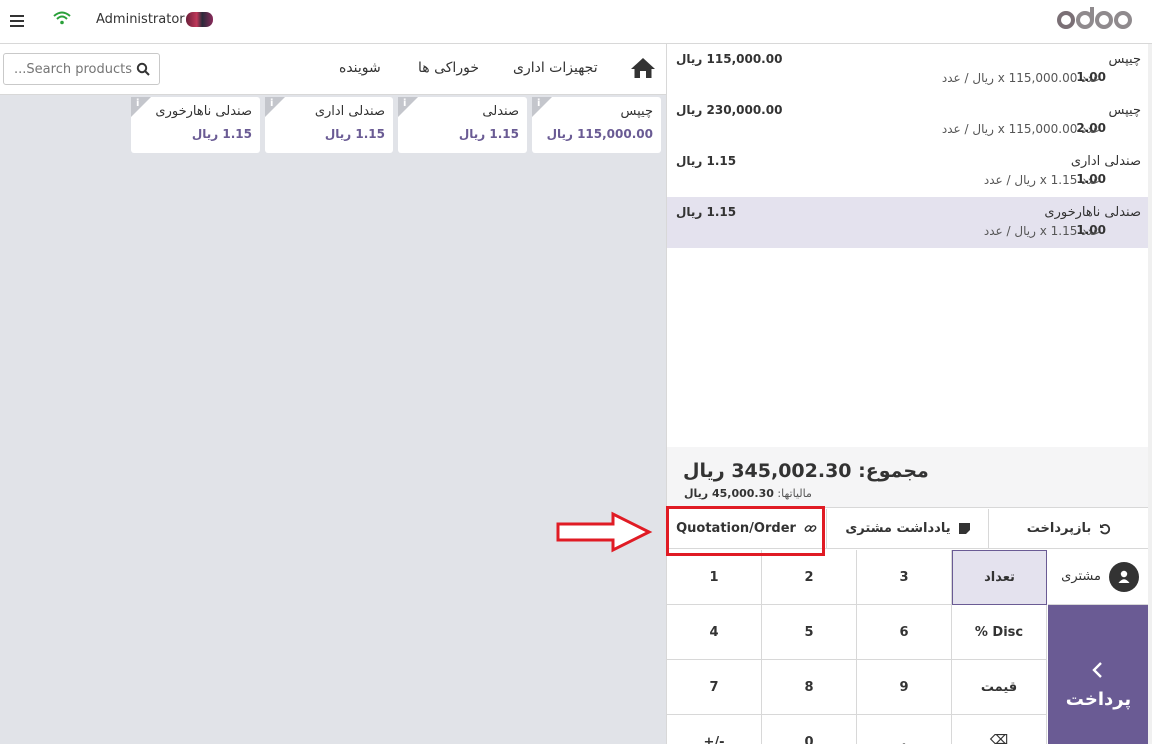  What do you see at coordinates (809, 577) in the screenshot?
I see `numpad-key-2: 2` at bounding box center [809, 577].